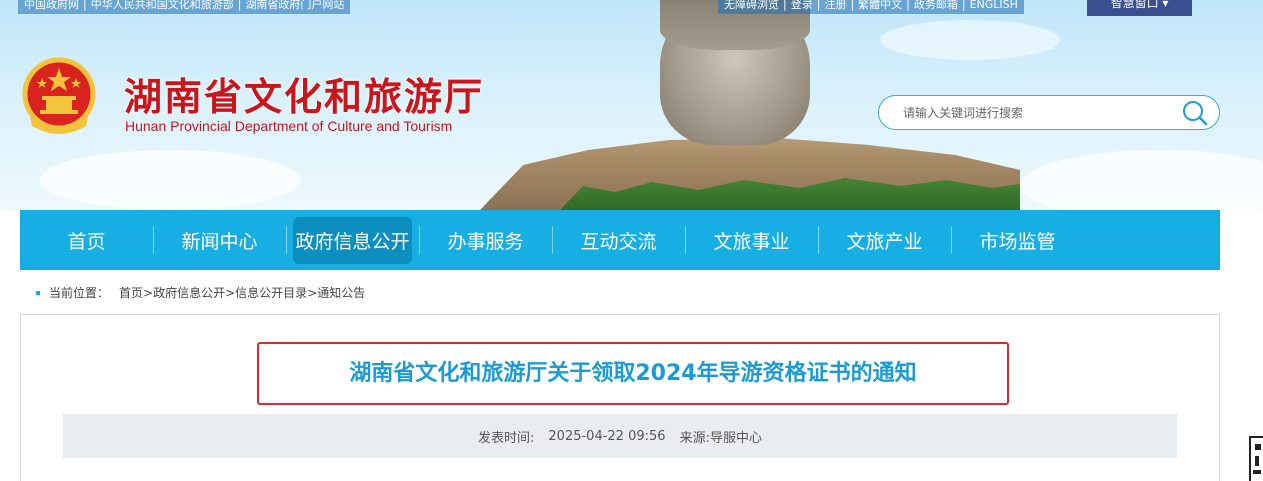  I want to click on search-input, so click(1038, 113).